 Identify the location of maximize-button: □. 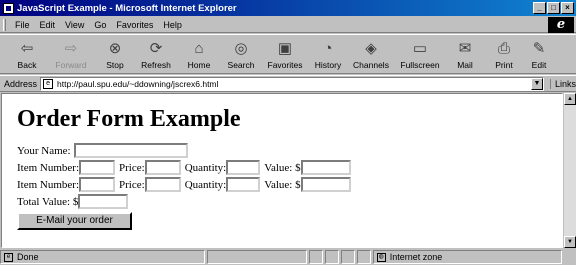
(553, 8).